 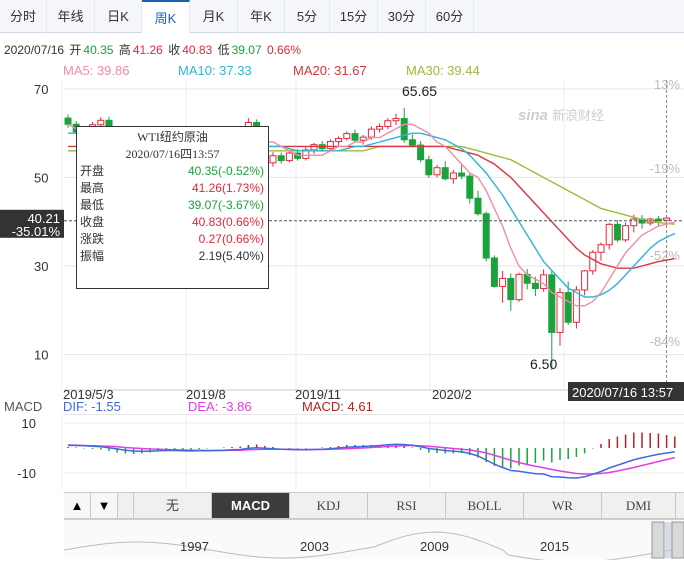 I want to click on indicator-dmi: DMI, so click(x=639, y=505).